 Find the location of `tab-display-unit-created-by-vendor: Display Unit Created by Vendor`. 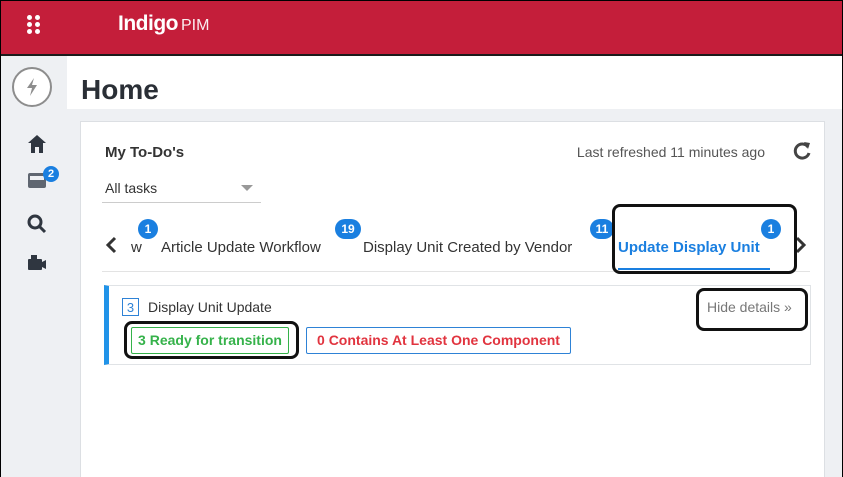

tab-display-unit-created-by-vendor: Display Unit Created by Vendor is located at coordinates (467, 247).